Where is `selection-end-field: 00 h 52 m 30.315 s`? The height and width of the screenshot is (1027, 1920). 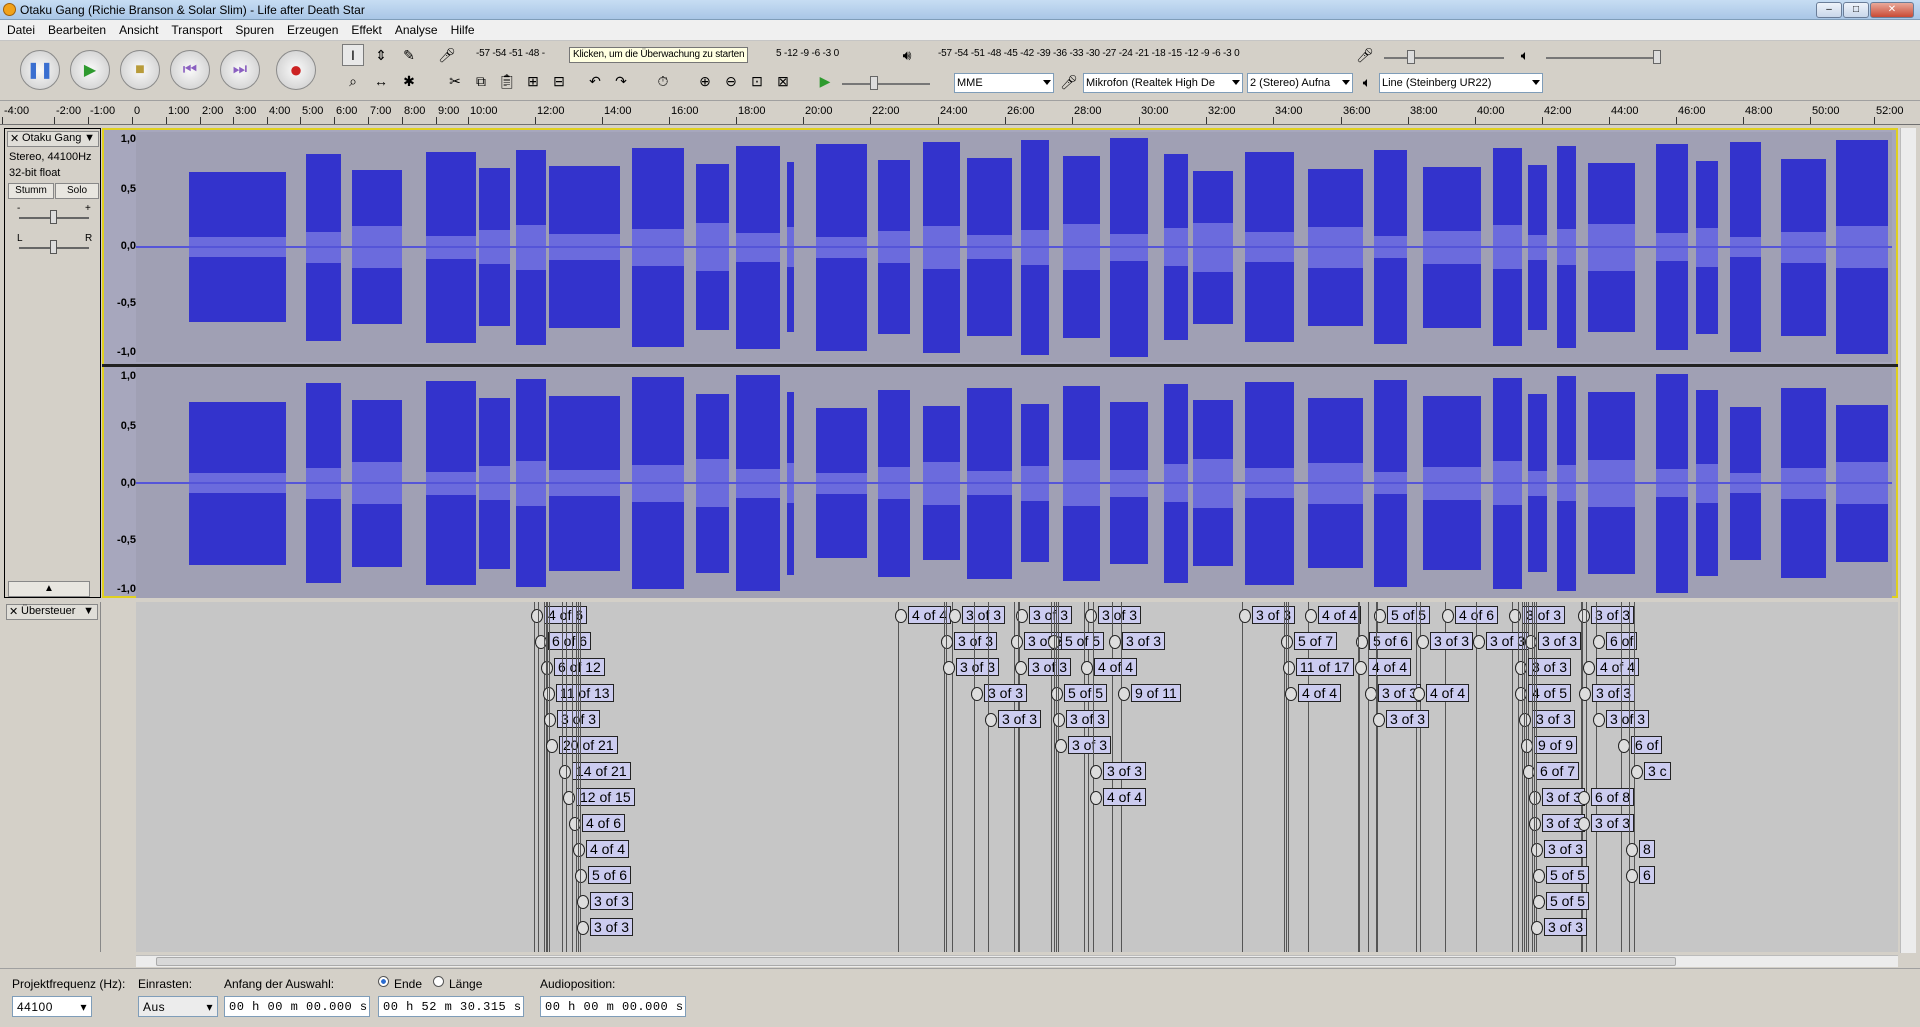 selection-end-field: 00 h 52 m 30.315 s is located at coordinates (451, 1006).